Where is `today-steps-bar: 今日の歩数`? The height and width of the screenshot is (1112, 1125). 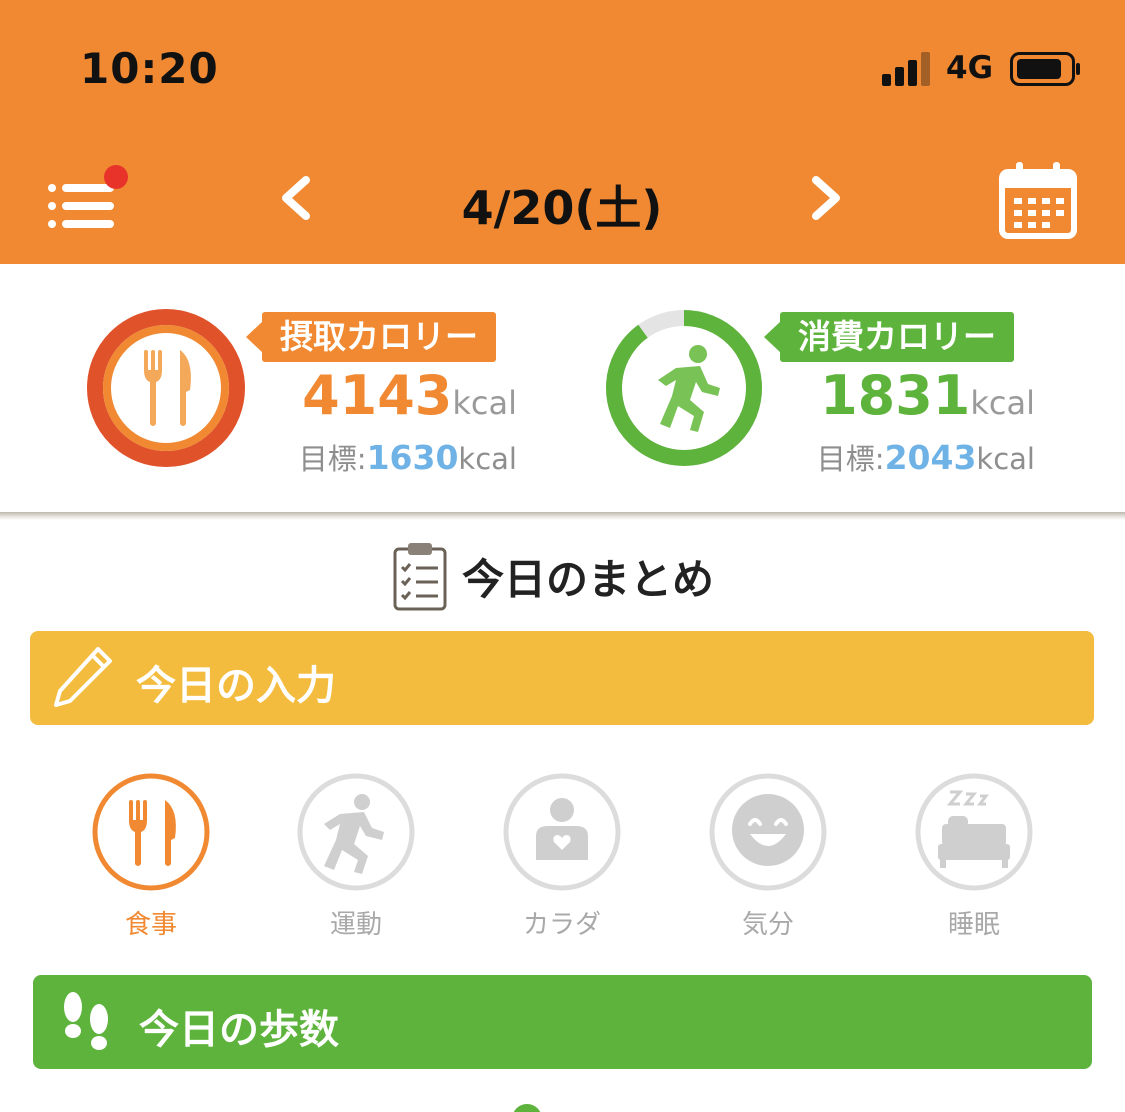 today-steps-bar: 今日の歩数 is located at coordinates (562, 1022).